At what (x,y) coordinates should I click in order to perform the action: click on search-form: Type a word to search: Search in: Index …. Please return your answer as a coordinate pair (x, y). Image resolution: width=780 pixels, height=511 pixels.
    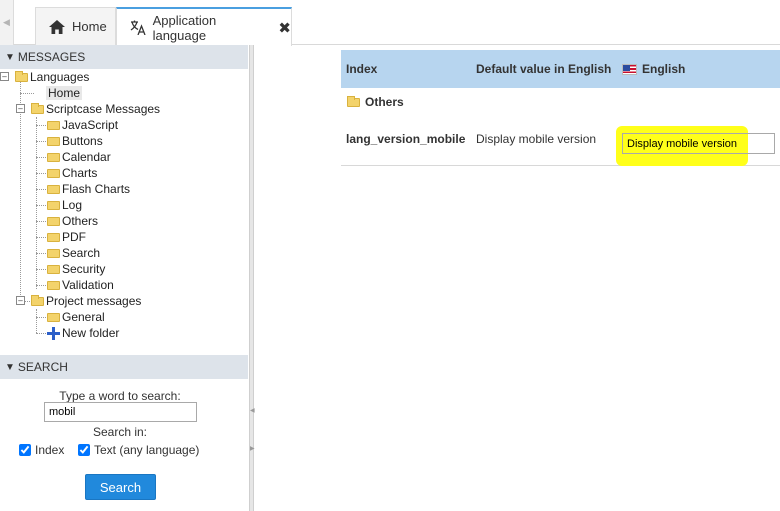
    Looking at the image, I should click on (124, 445).